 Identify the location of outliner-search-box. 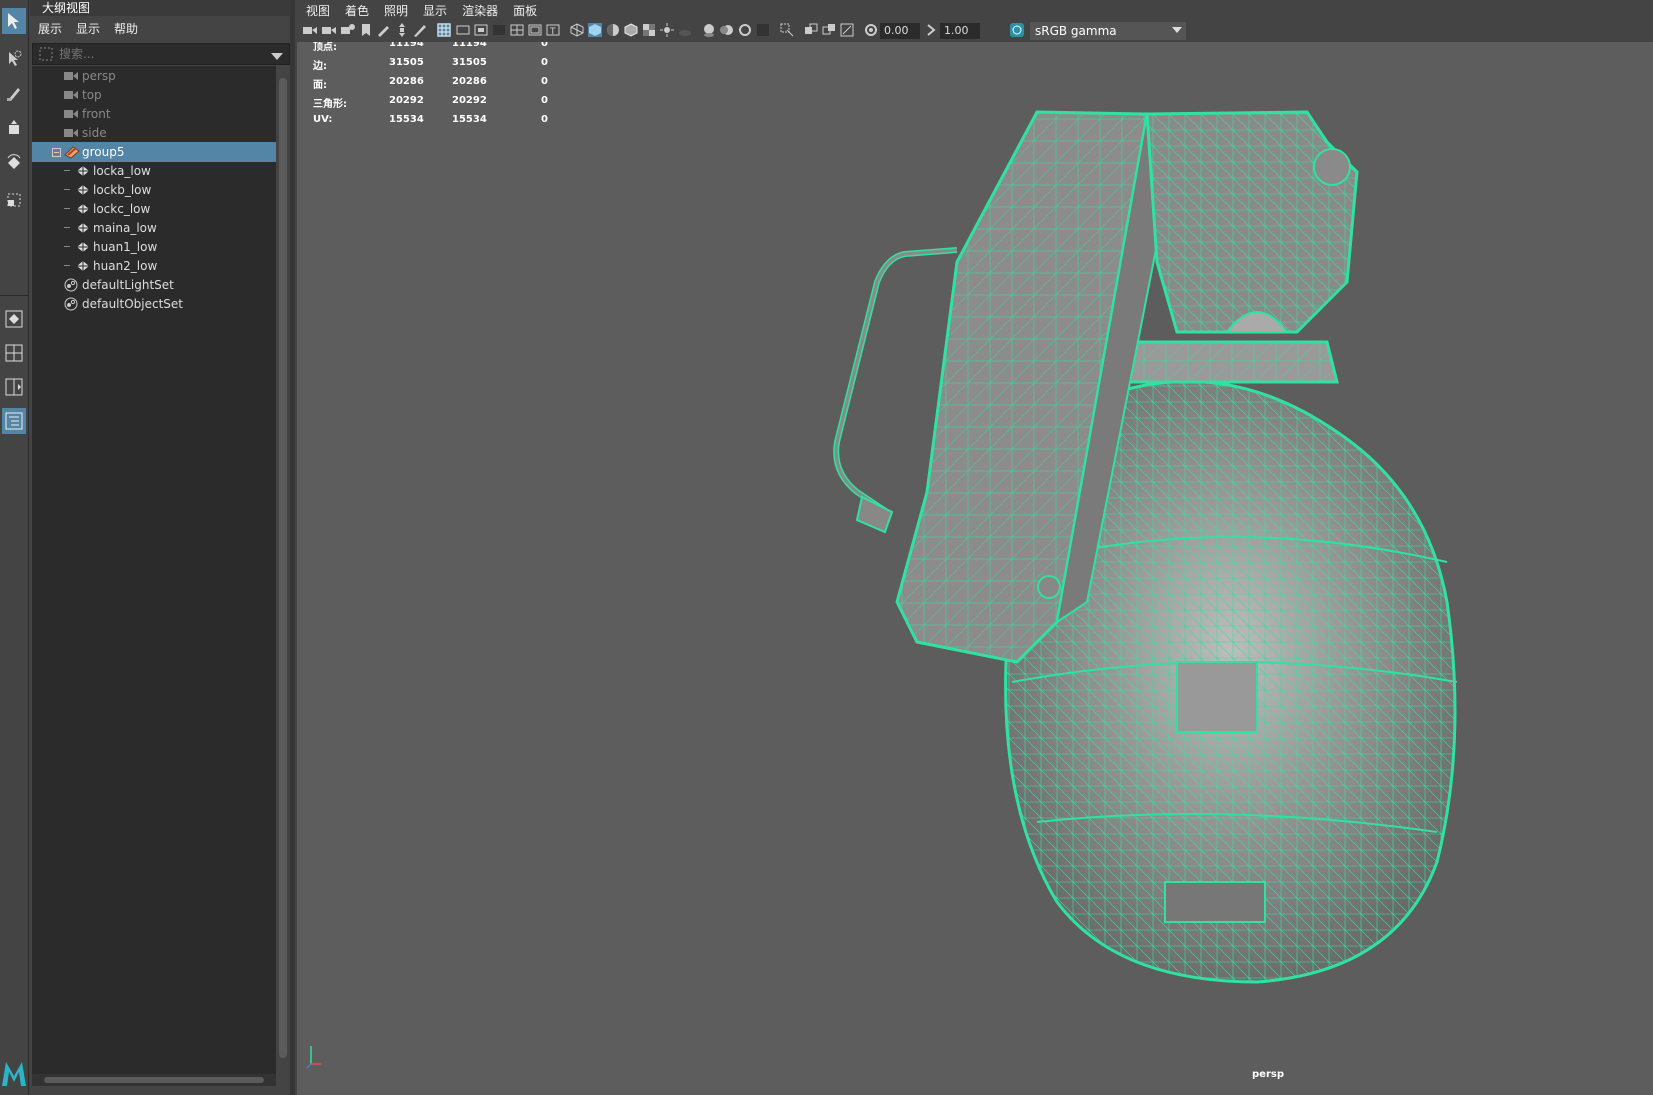
(161, 54).